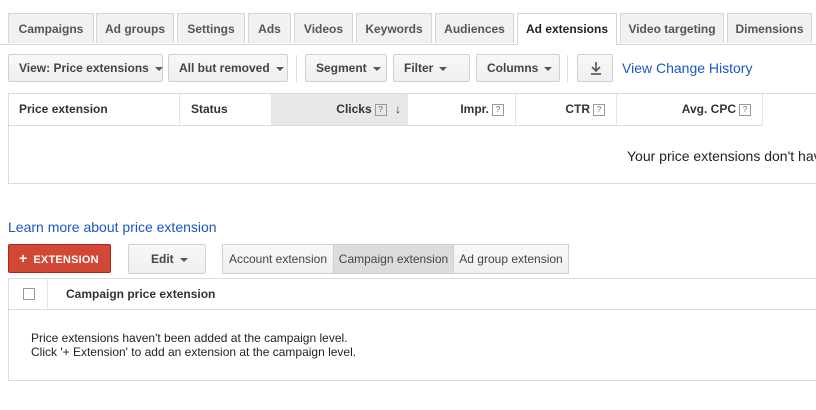 Image resolution: width=816 pixels, height=410 pixels. I want to click on account-extension-tab: Account extension, so click(278, 259).